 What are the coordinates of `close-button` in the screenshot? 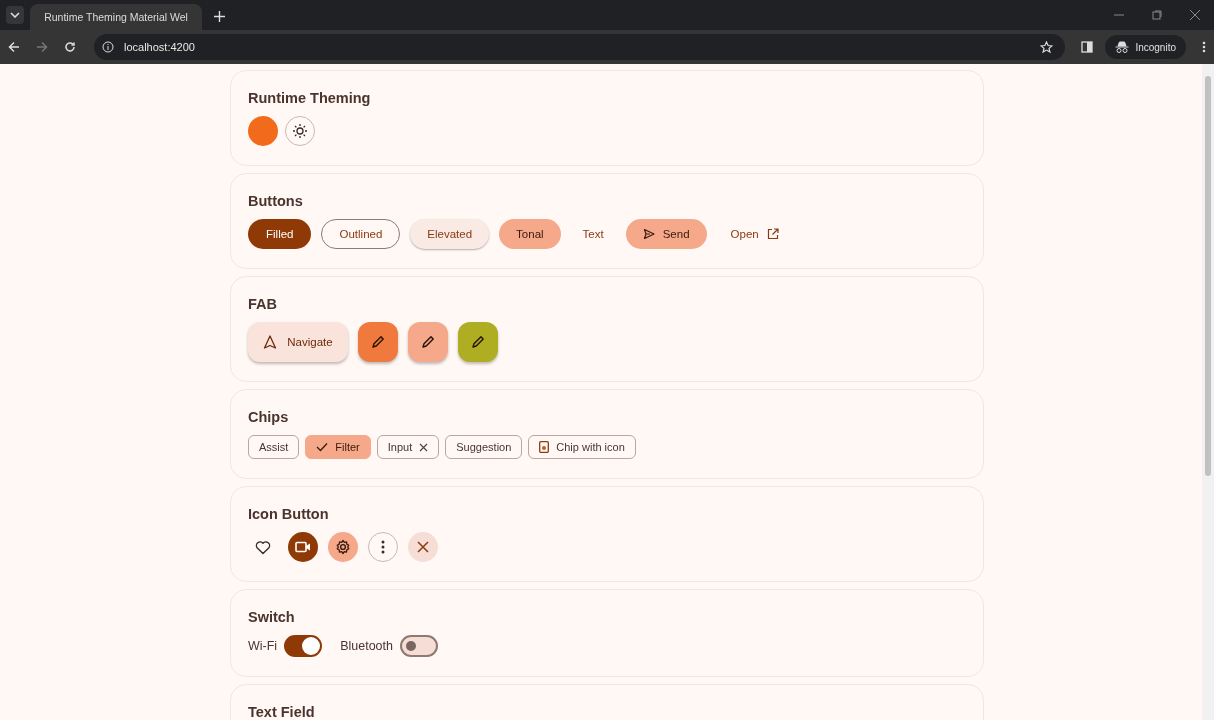 It's located at (423, 547).